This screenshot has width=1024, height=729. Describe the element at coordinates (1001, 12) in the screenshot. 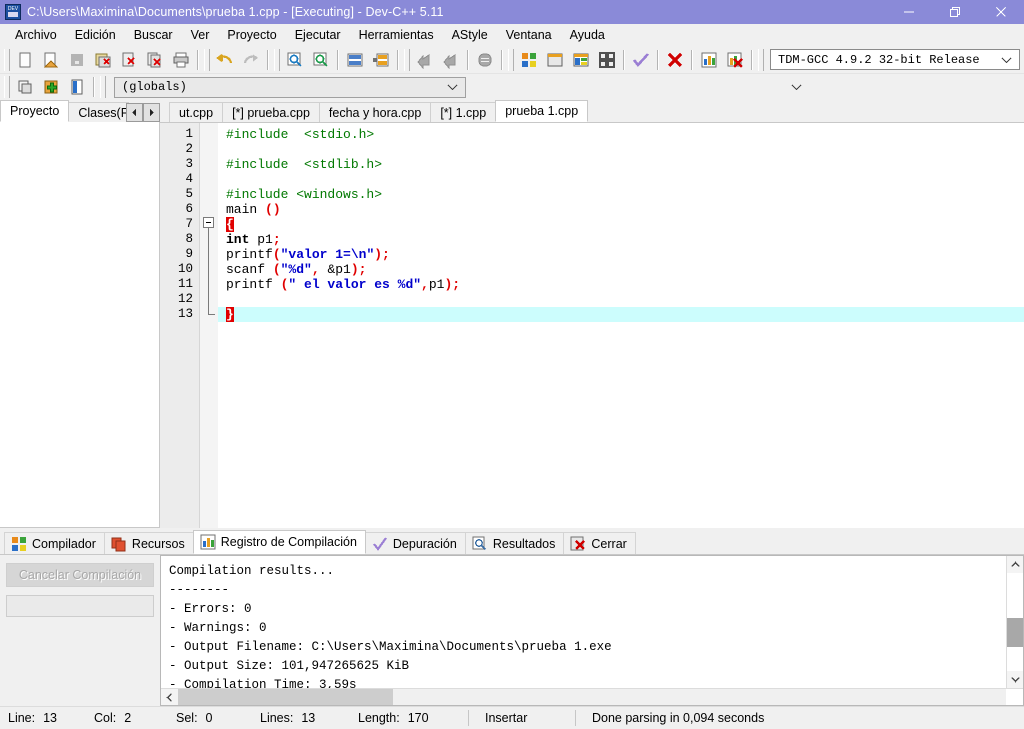

I see `close-button` at that location.